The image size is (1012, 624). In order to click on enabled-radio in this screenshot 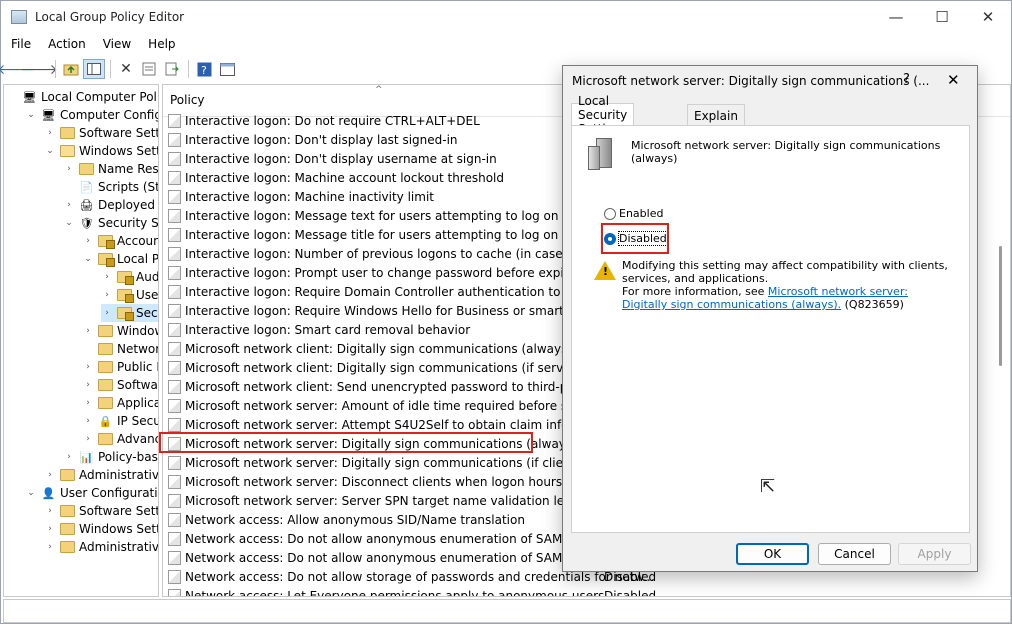, I will do `click(610, 213)`.